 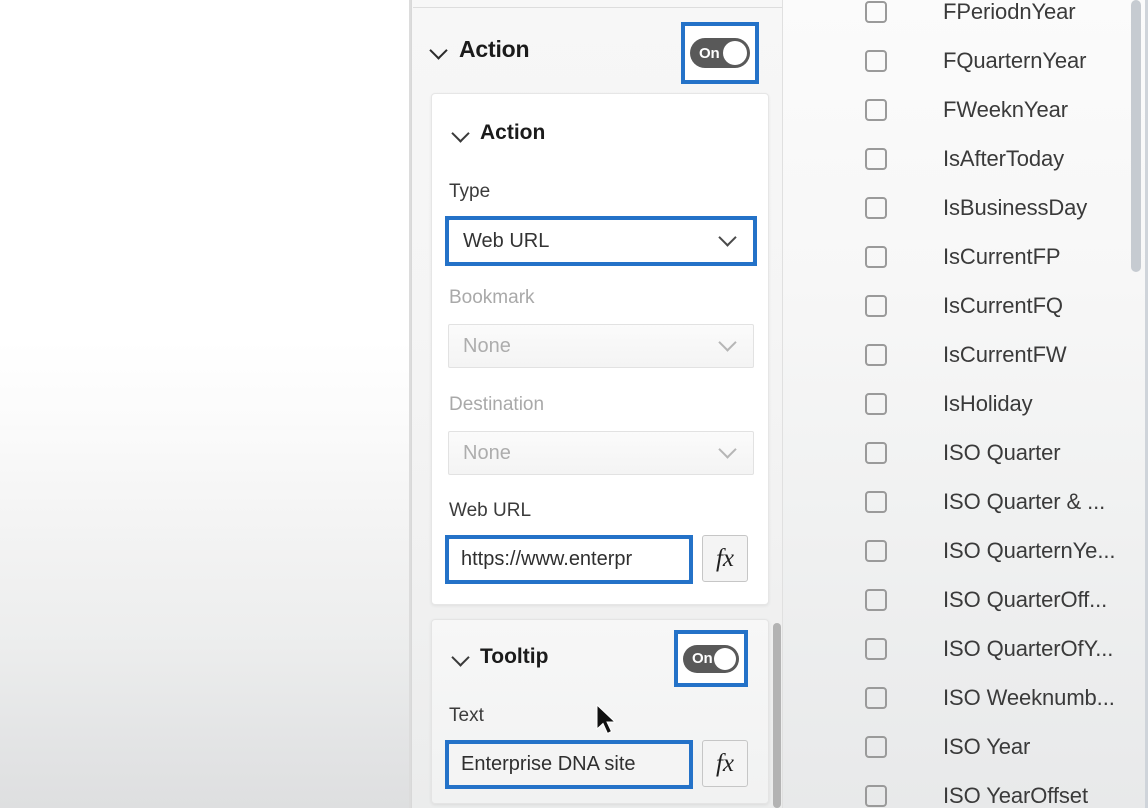 What do you see at coordinates (987, 746) in the screenshot?
I see `field-item-label: ISO Year` at bounding box center [987, 746].